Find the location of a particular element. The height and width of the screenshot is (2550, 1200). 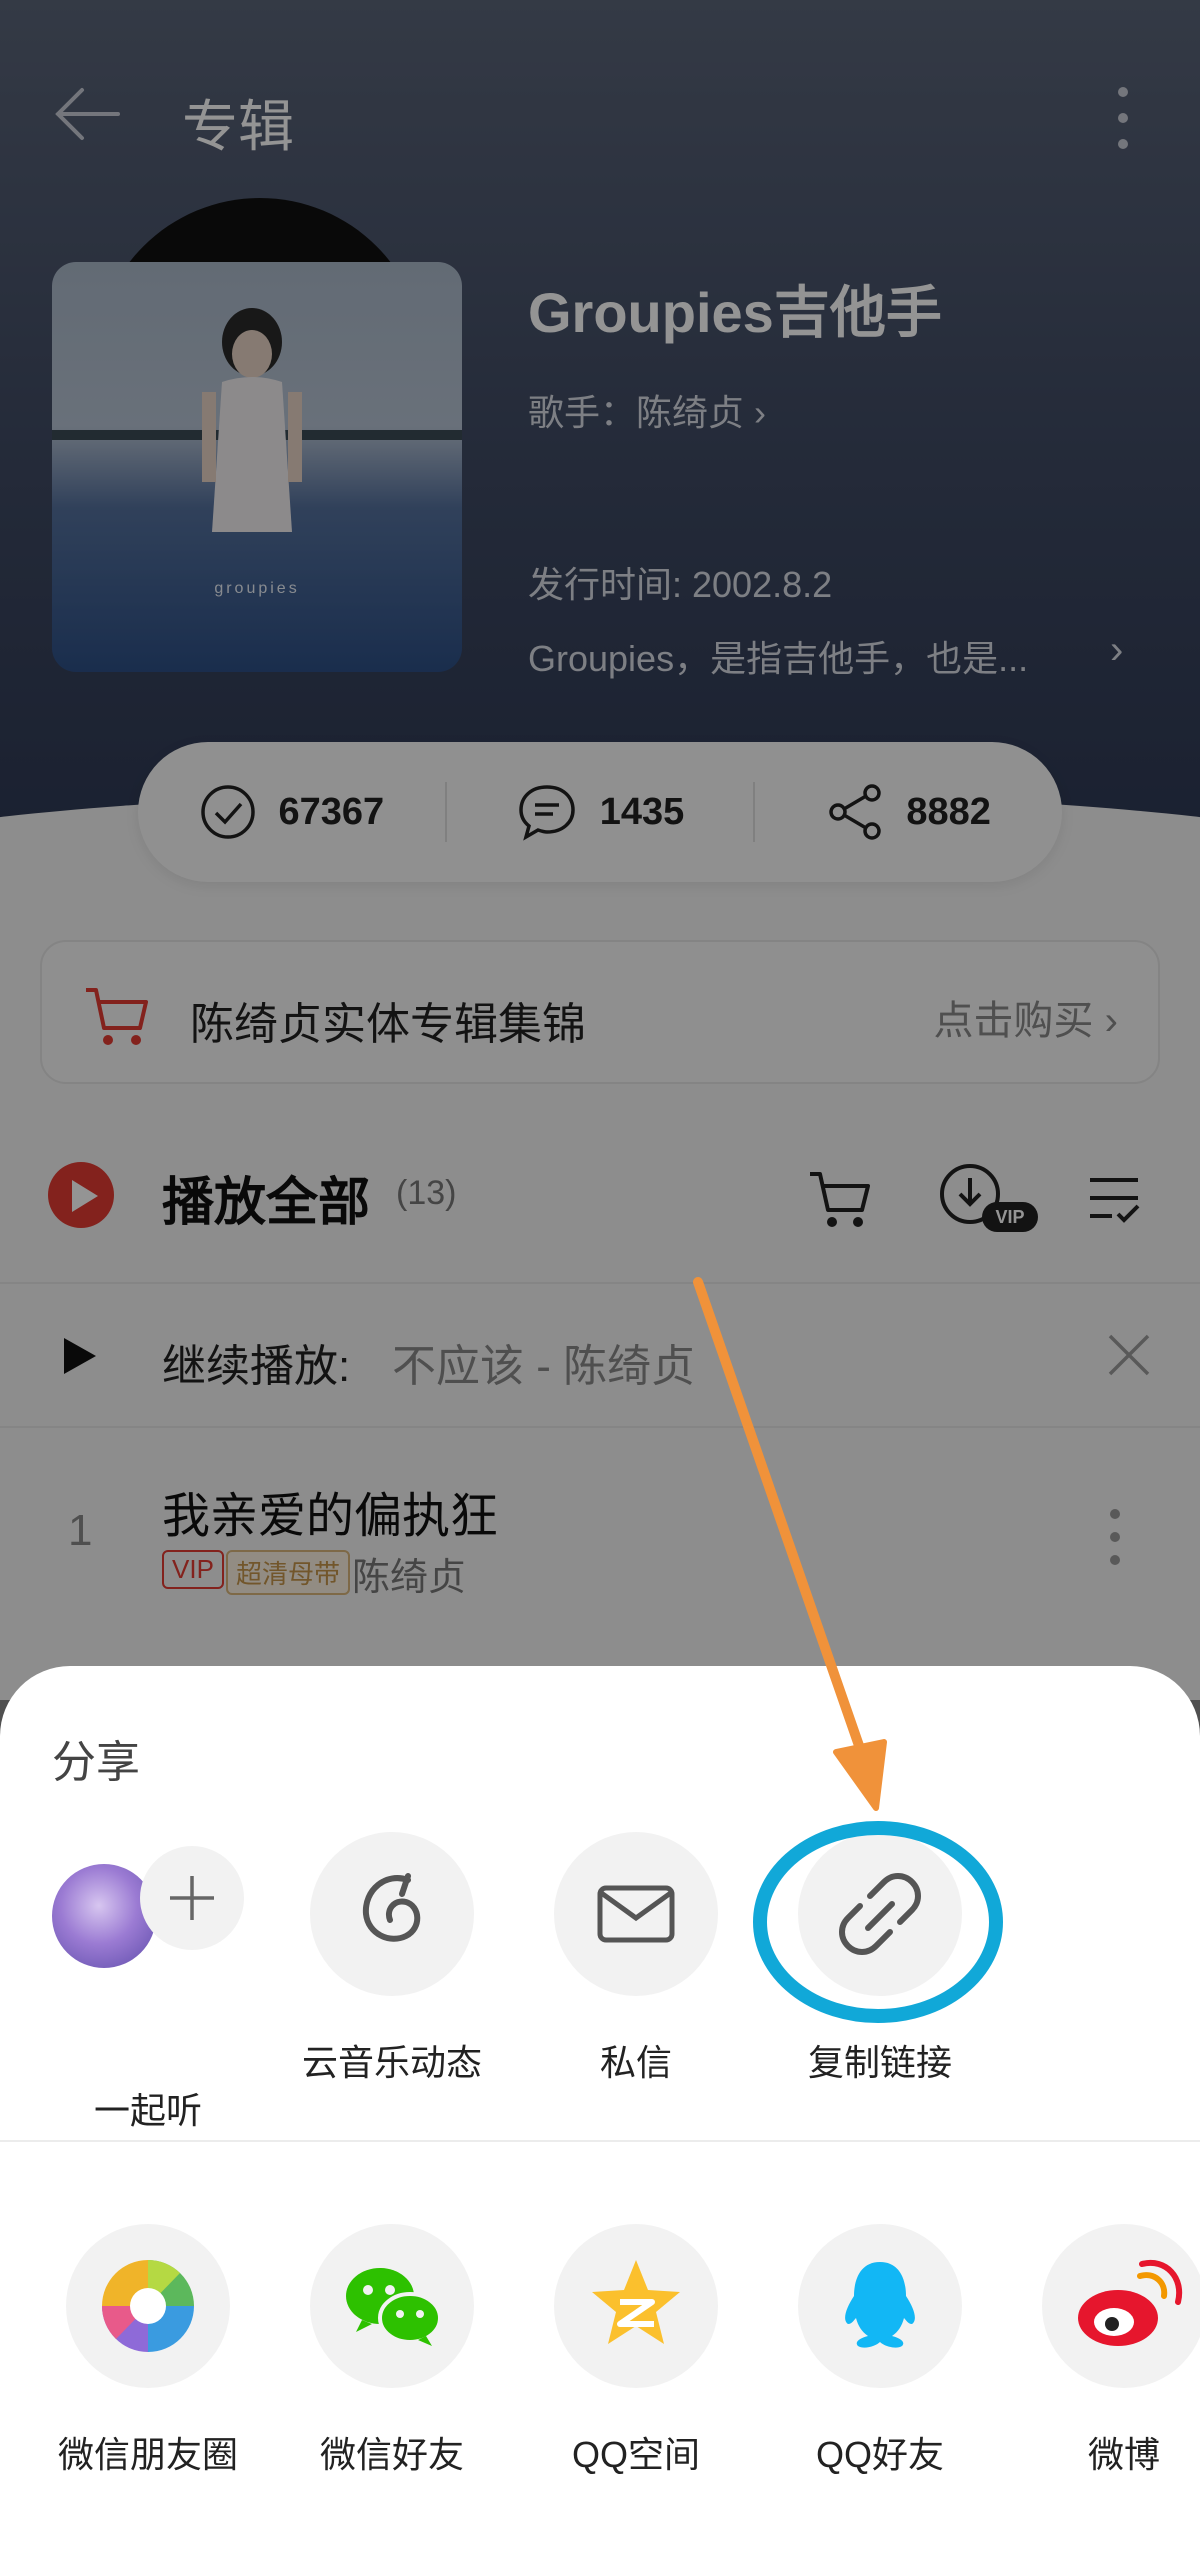

share-private-message: 私信 is located at coordinates (636, 1959).